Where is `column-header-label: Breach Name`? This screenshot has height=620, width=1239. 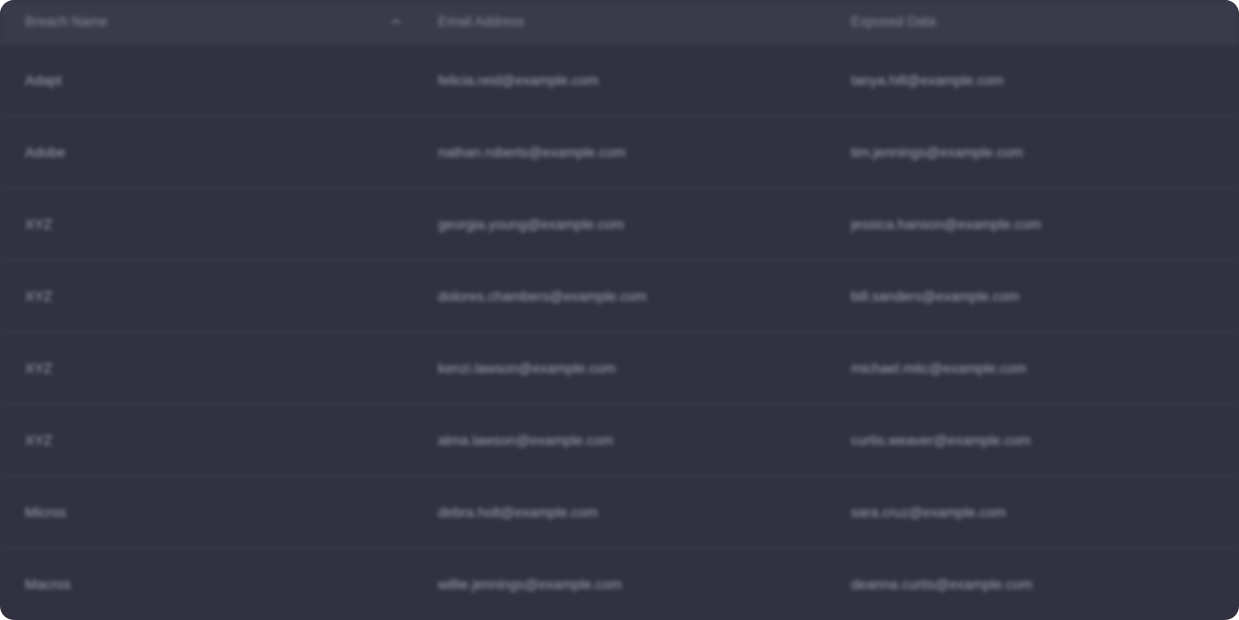
column-header-label: Breach Name is located at coordinates (66, 21).